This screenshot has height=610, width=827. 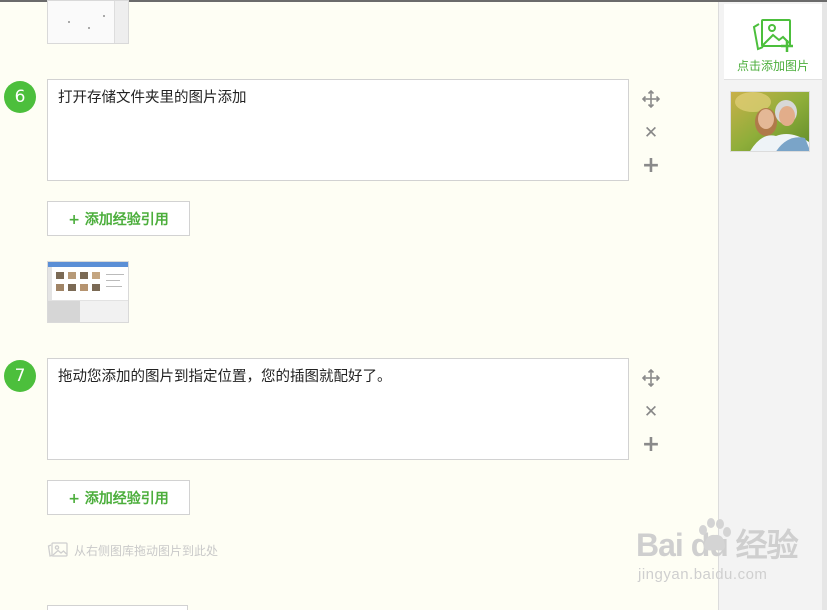 What do you see at coordinates (703, 574) in the screenshot?
I see `watermark-url: jingyan.baidu.com` at bounding box center [703, 574].